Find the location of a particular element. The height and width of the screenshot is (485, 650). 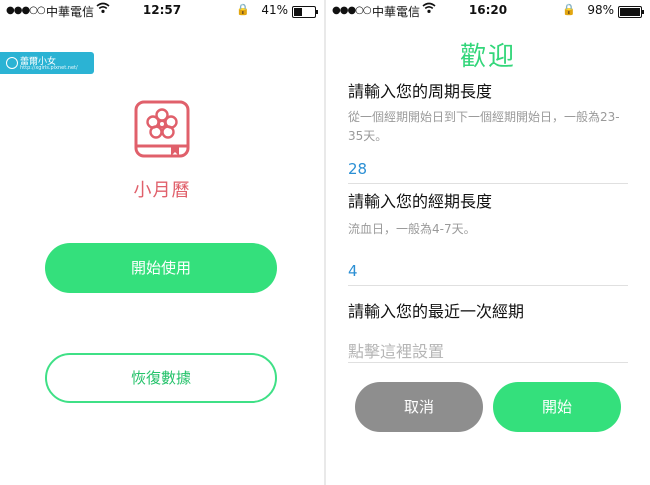

cycle-length-label: 請輸入您的周期長度 is located at coordinates (420, 91).